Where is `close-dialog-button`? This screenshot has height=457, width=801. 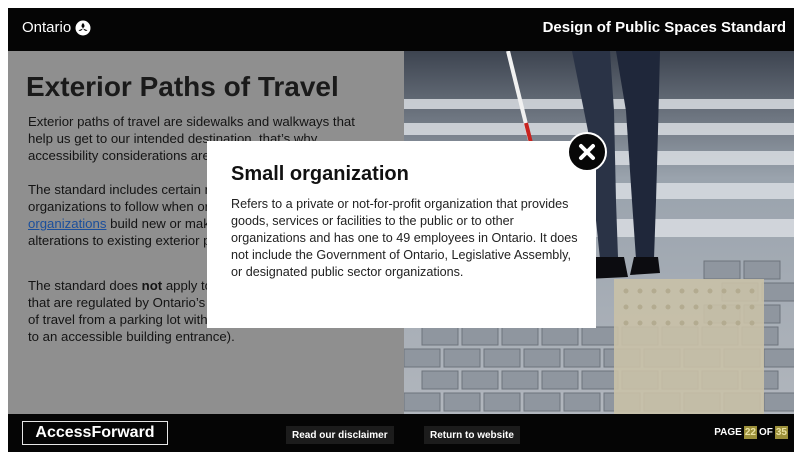 close-dialog-button is located at coordinates (587, 152).